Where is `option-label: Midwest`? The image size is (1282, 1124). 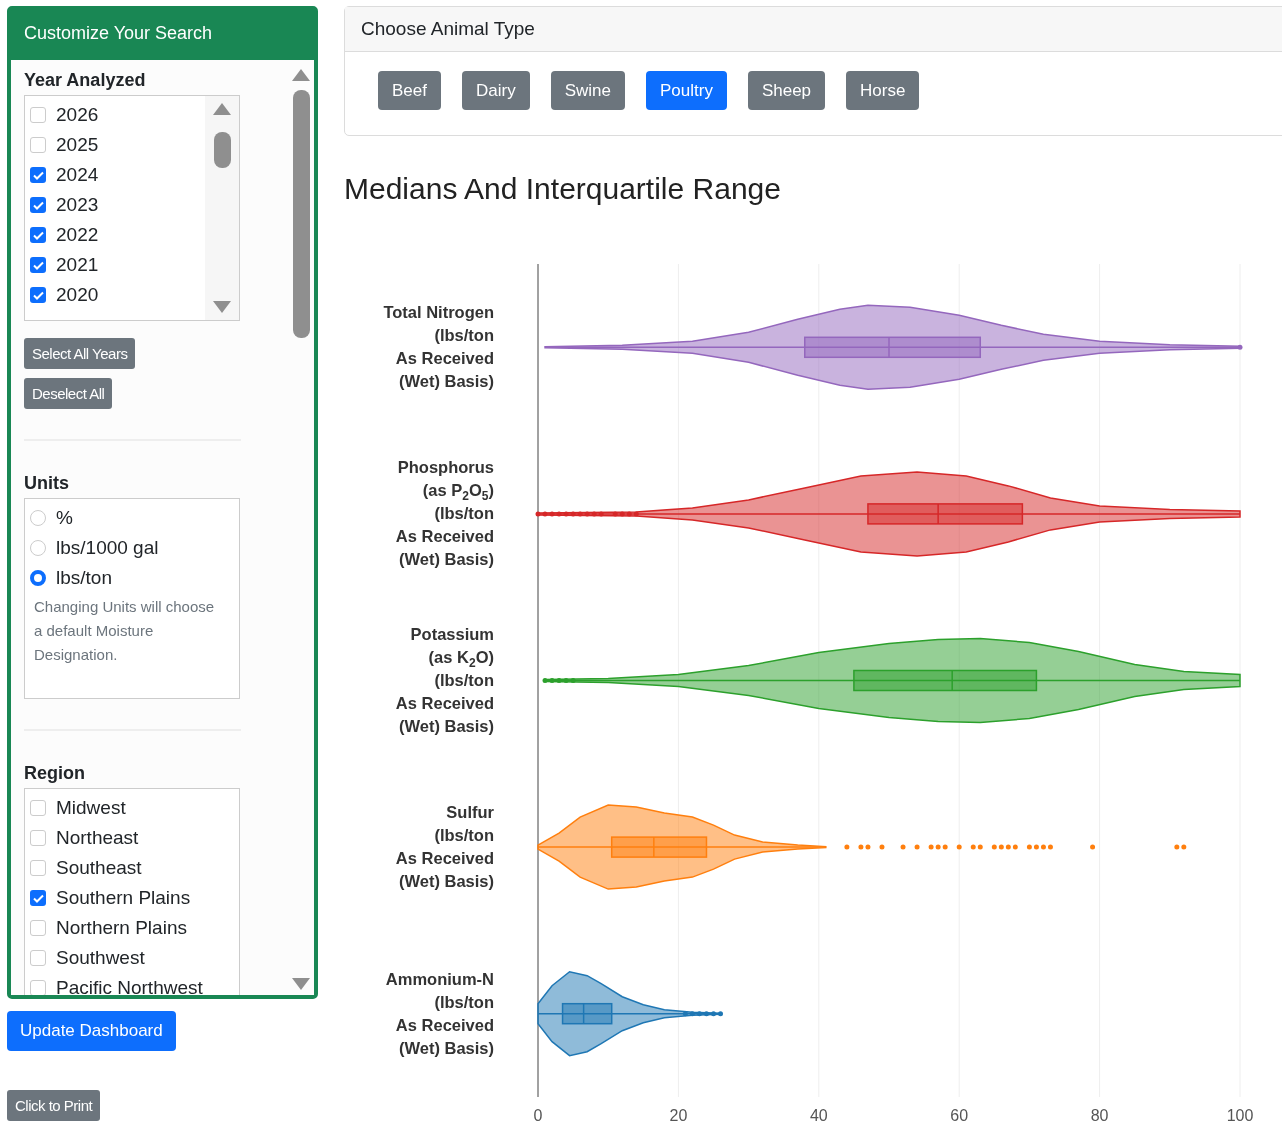
option-label: Midwest is located at coordinates (91, 808).